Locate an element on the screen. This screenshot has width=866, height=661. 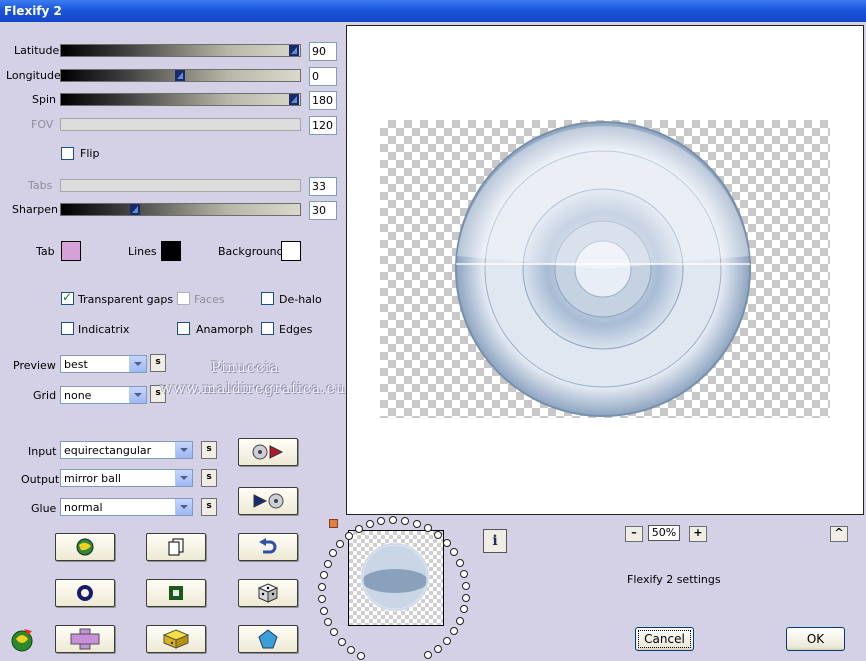
preview-quality-select: best is located at coordinates (103, 364).